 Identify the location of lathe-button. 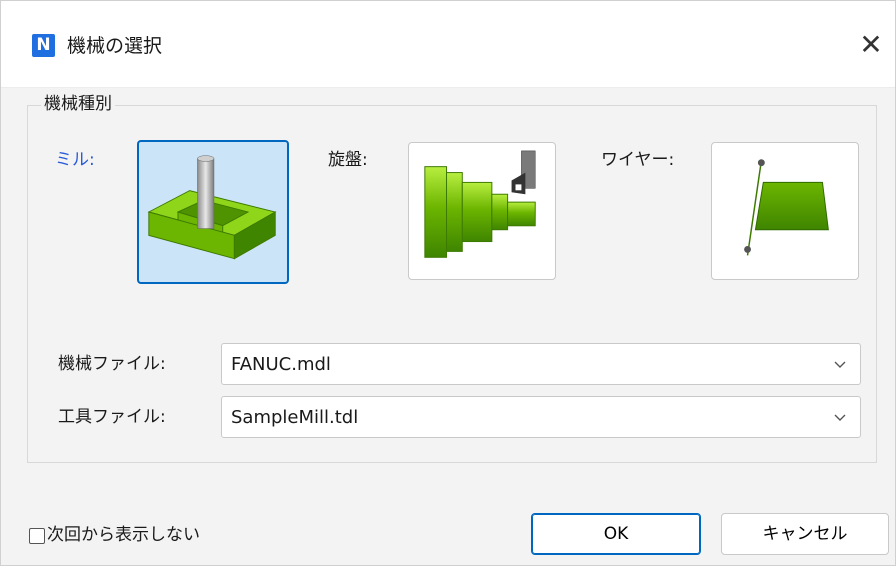
(482, 211).